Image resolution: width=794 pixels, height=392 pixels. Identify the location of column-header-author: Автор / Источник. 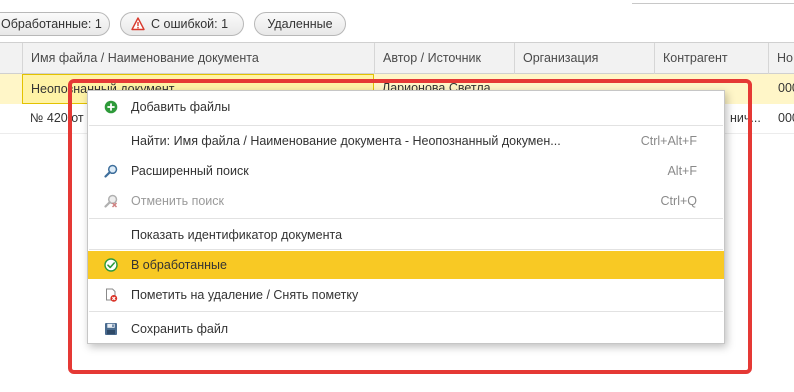
(444, 58).